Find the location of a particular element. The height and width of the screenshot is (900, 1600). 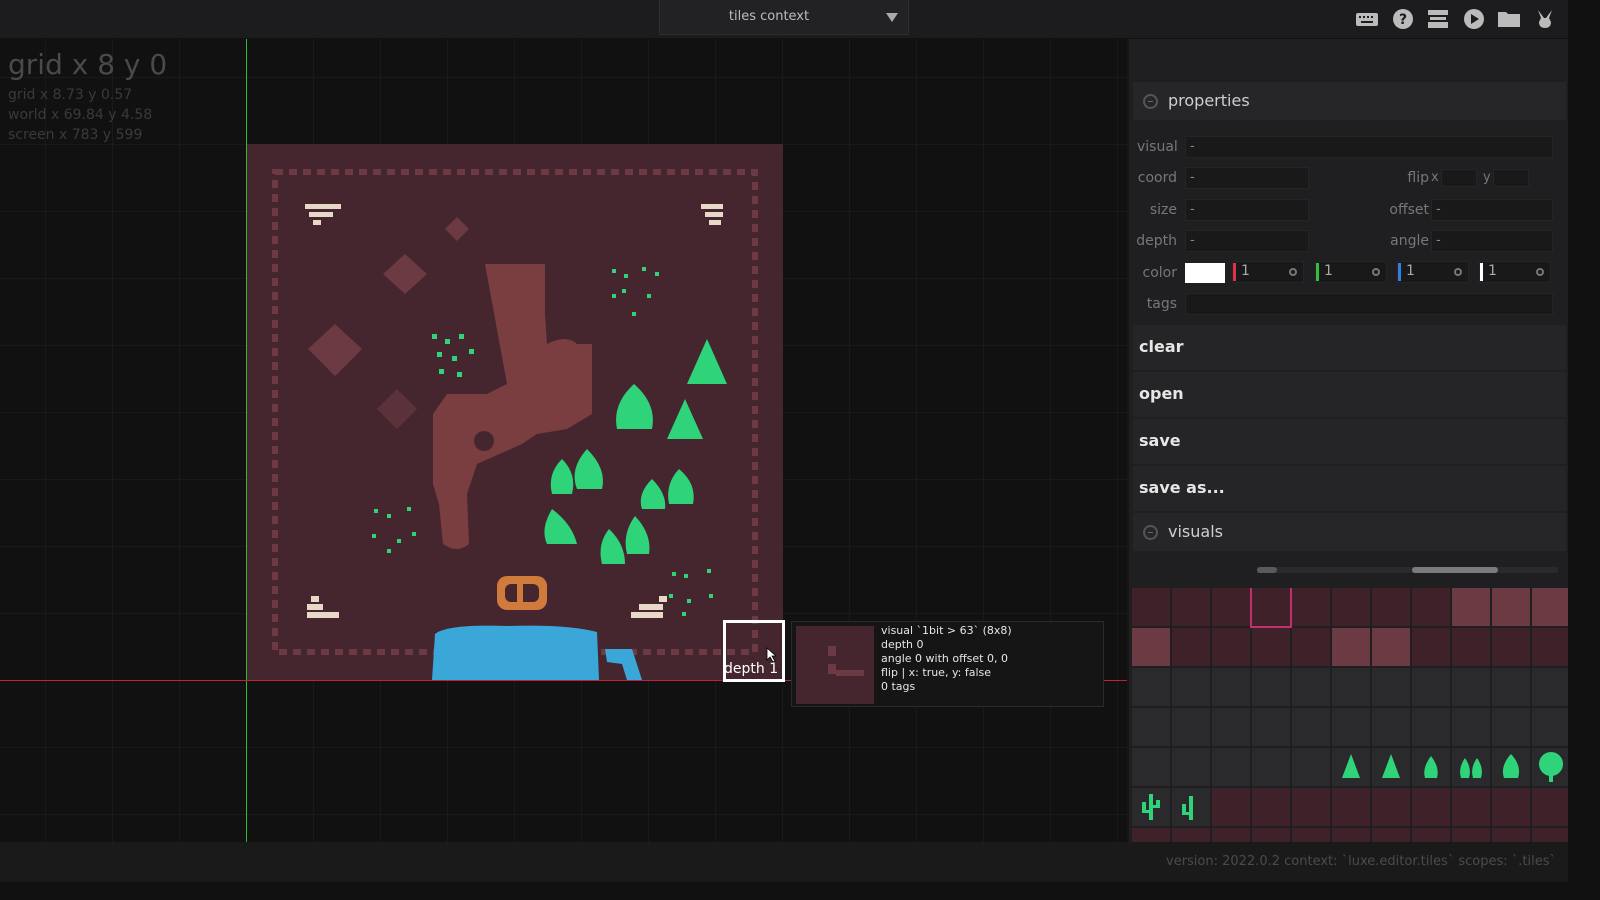

tile-thumb-pot is located at coordinates (1550, 647).